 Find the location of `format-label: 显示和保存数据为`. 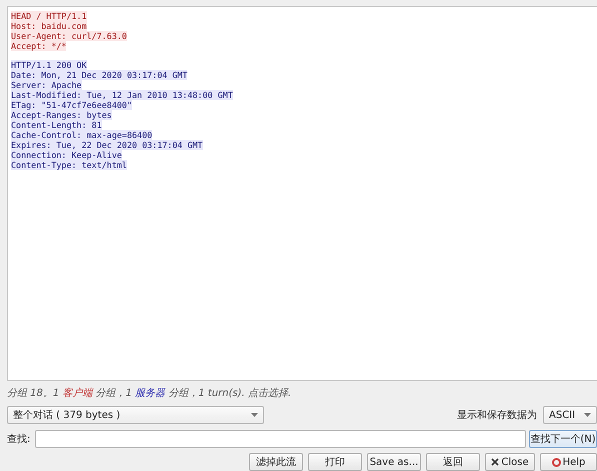

format-label: 显示和保存数据为 is located at coordinates (497, 415).